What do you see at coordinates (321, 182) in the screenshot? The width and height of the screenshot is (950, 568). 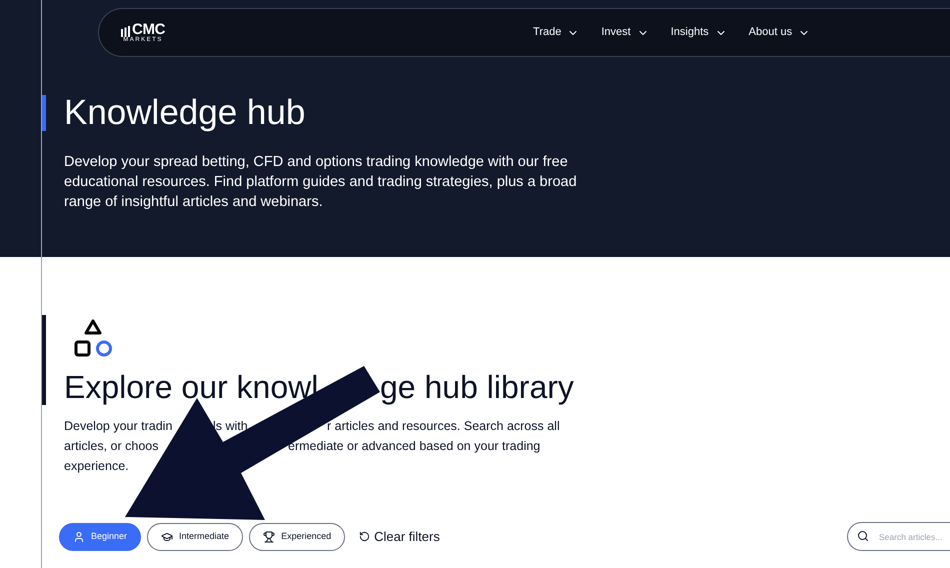 I see `hero-description: Develop your spread betting, CFD and options trading knowledge with our free educational resources. Find platform guides and trading strategies, plus a broad range of insightful articles and webinars.` at bounding box center [321, 182].